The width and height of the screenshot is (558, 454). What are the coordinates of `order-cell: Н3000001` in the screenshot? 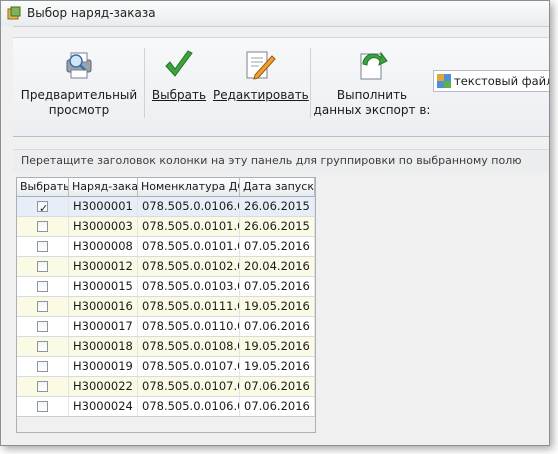 It's located at (103, 206).